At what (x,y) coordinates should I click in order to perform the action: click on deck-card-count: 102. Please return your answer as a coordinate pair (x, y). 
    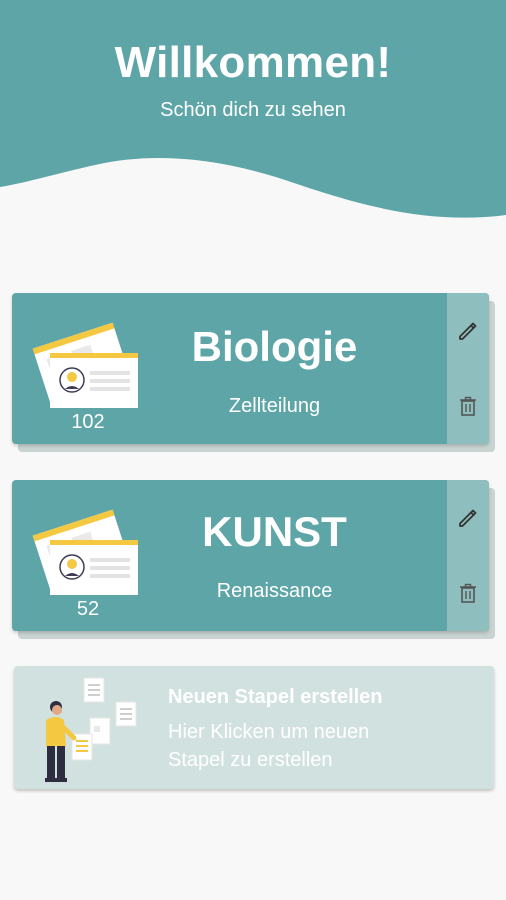
    Looking at the image, I should click on (88, 422).